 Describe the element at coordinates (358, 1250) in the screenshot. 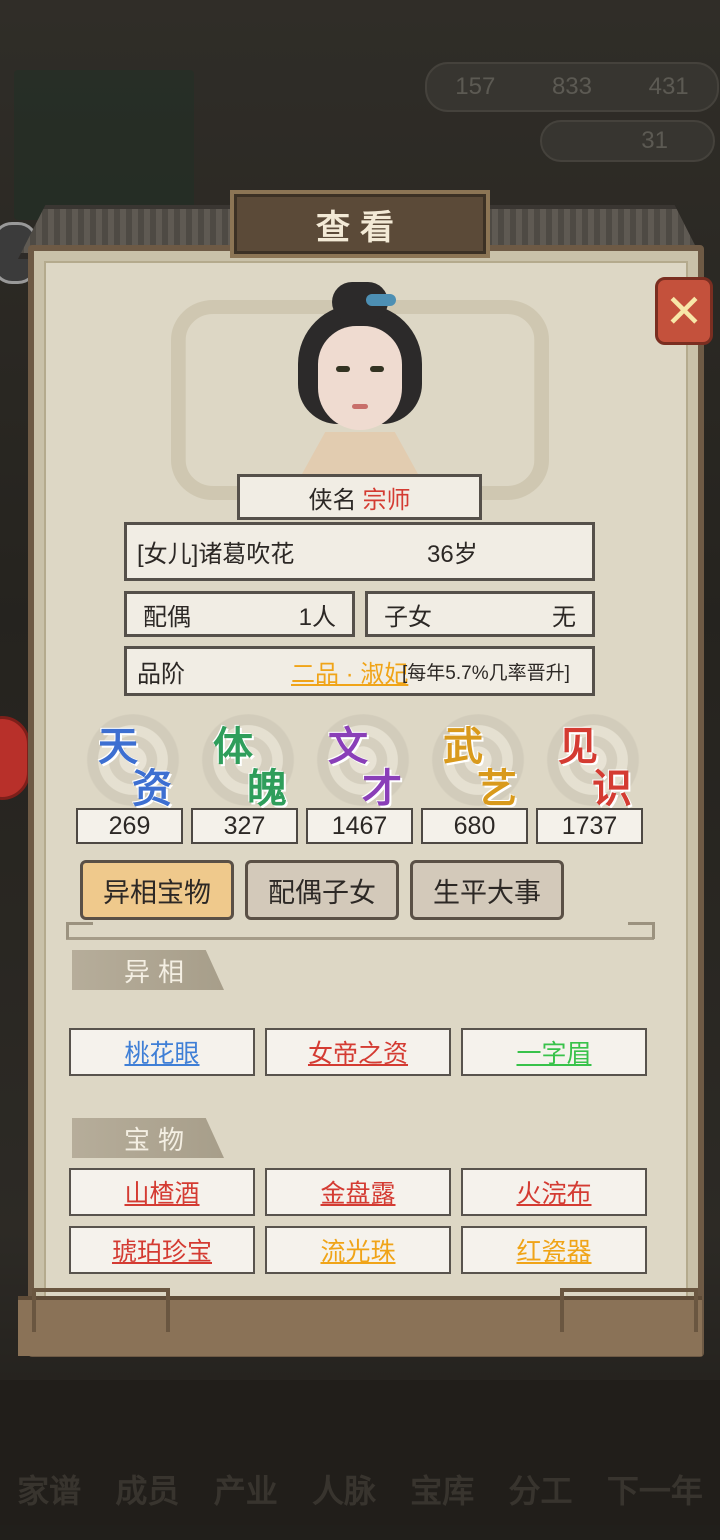

I see `treasure-item: 流光珠` at that location.